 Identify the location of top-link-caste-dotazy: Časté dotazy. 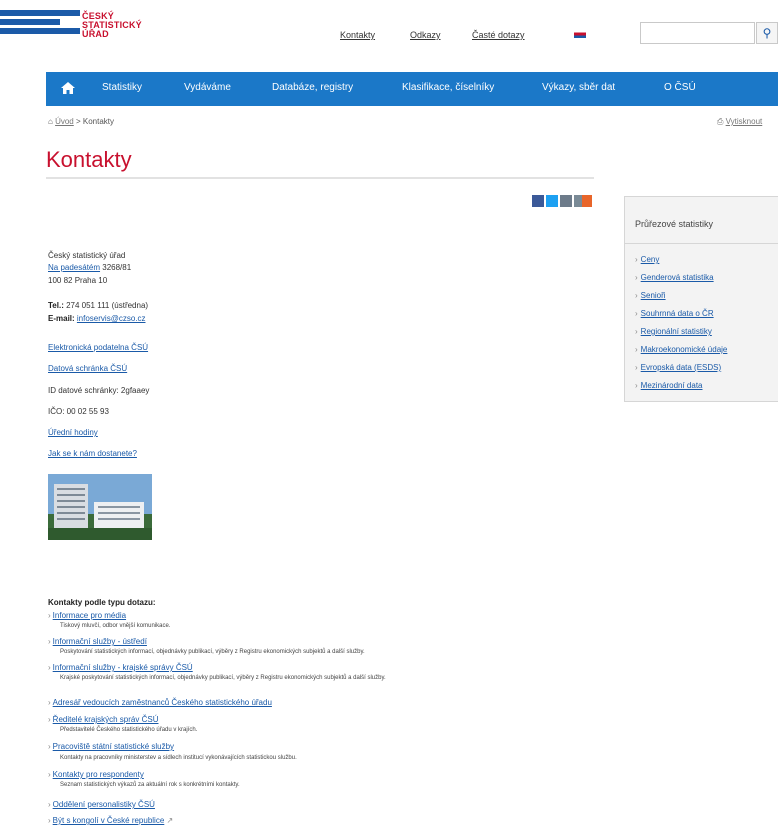
(498, 35).